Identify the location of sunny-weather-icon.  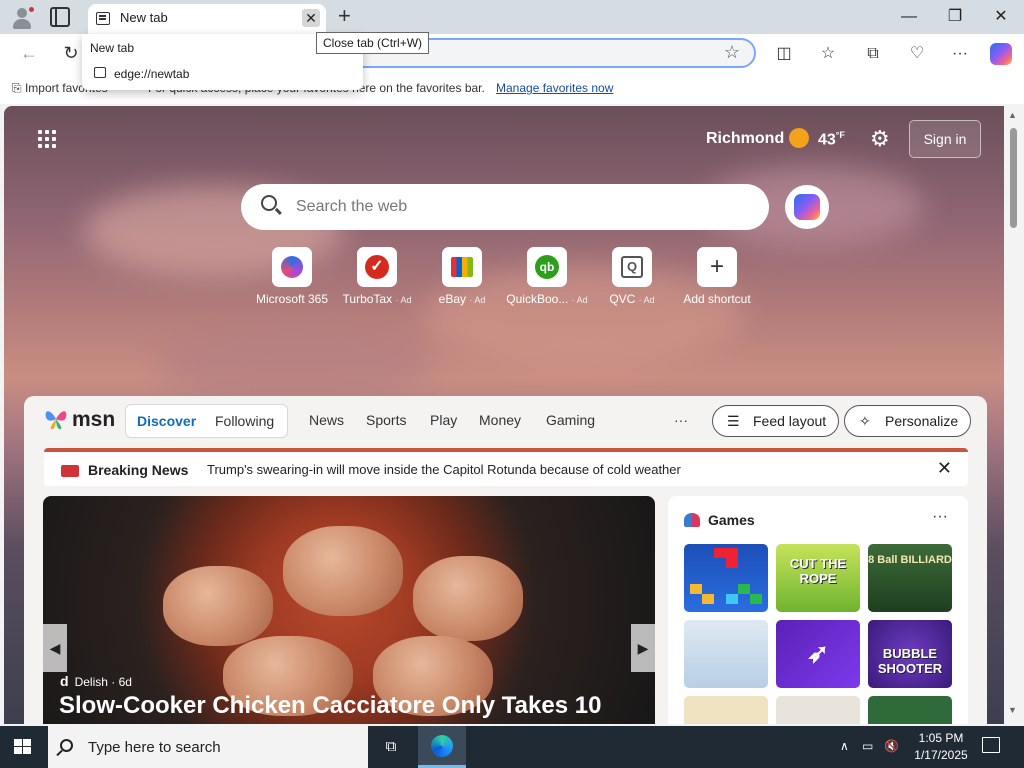
(799, 138).